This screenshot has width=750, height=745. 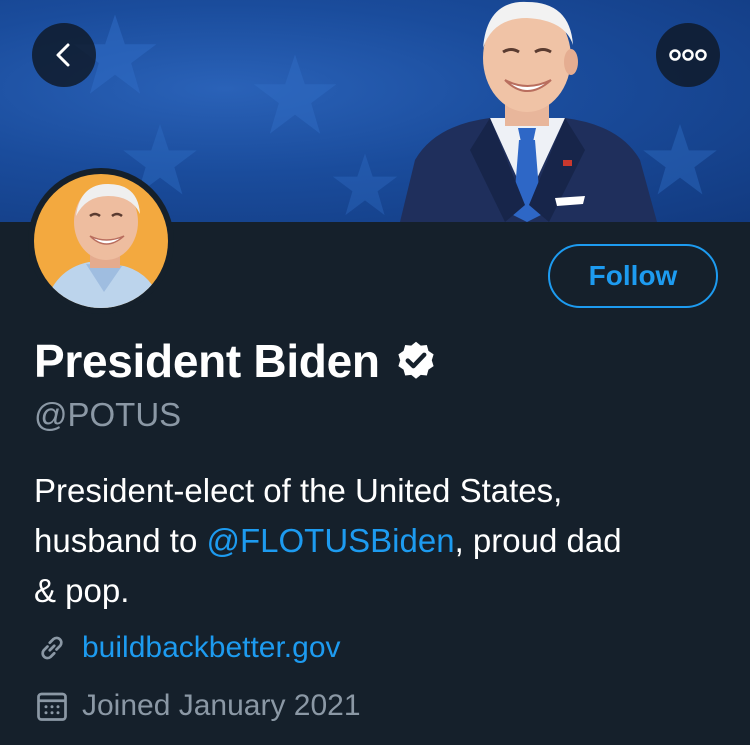 What do you see at coordinates (330, 540) in the screenshot?
I see `mention-link: @FLOTUSBiden` at bounding box center [330, 540].